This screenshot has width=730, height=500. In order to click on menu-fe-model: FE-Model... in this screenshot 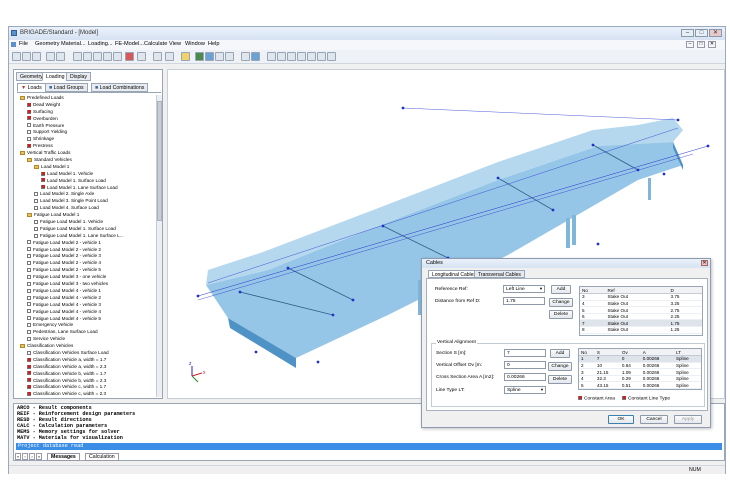, I will do `click(129, 44)`.